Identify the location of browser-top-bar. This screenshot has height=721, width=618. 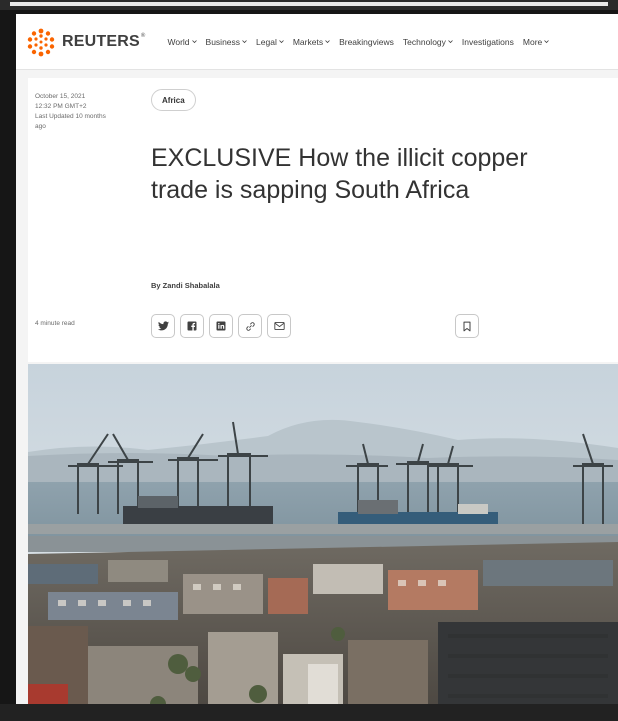
(309, 5).